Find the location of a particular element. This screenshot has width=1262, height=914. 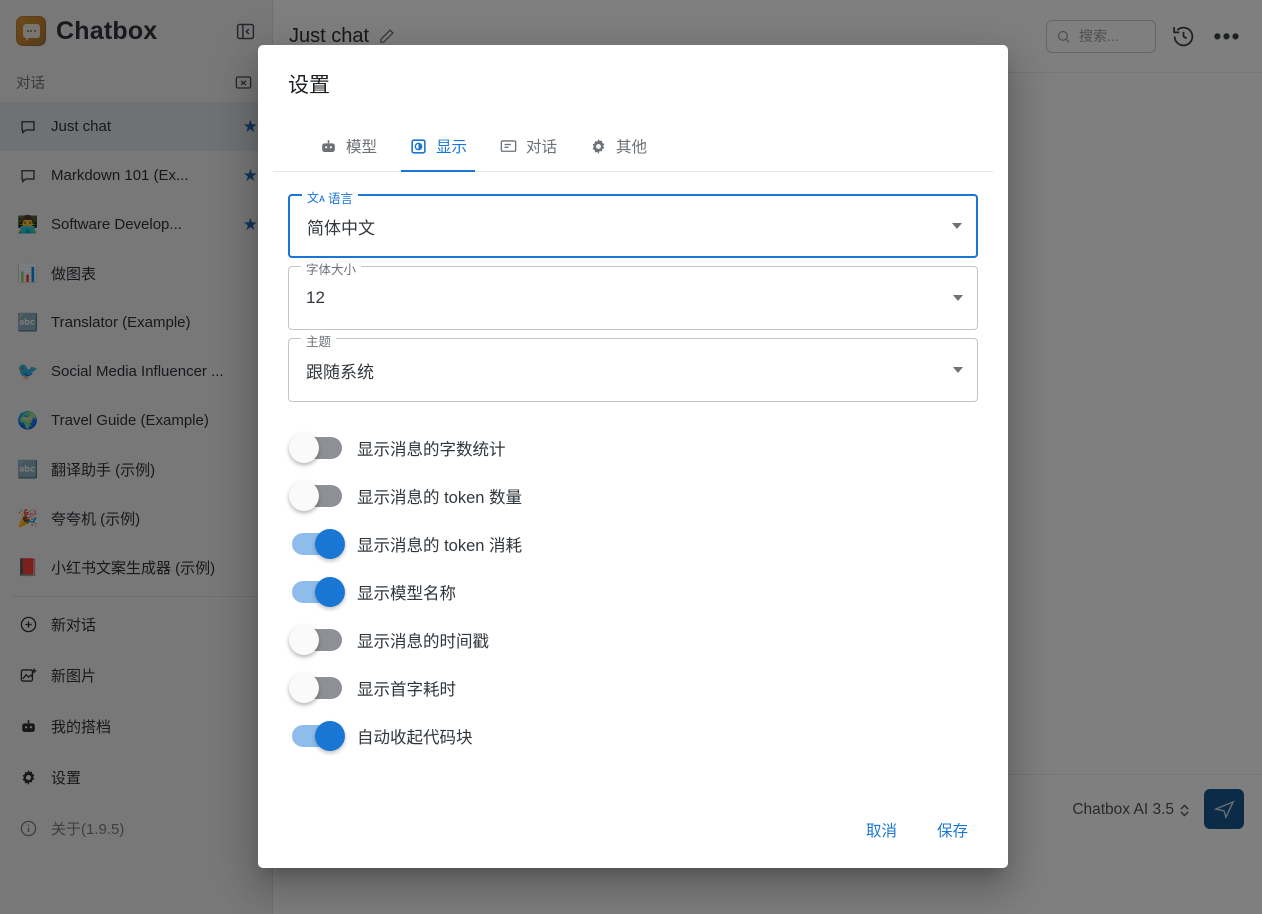

cancel-button: 取消 is located at coordinates (881, 830).